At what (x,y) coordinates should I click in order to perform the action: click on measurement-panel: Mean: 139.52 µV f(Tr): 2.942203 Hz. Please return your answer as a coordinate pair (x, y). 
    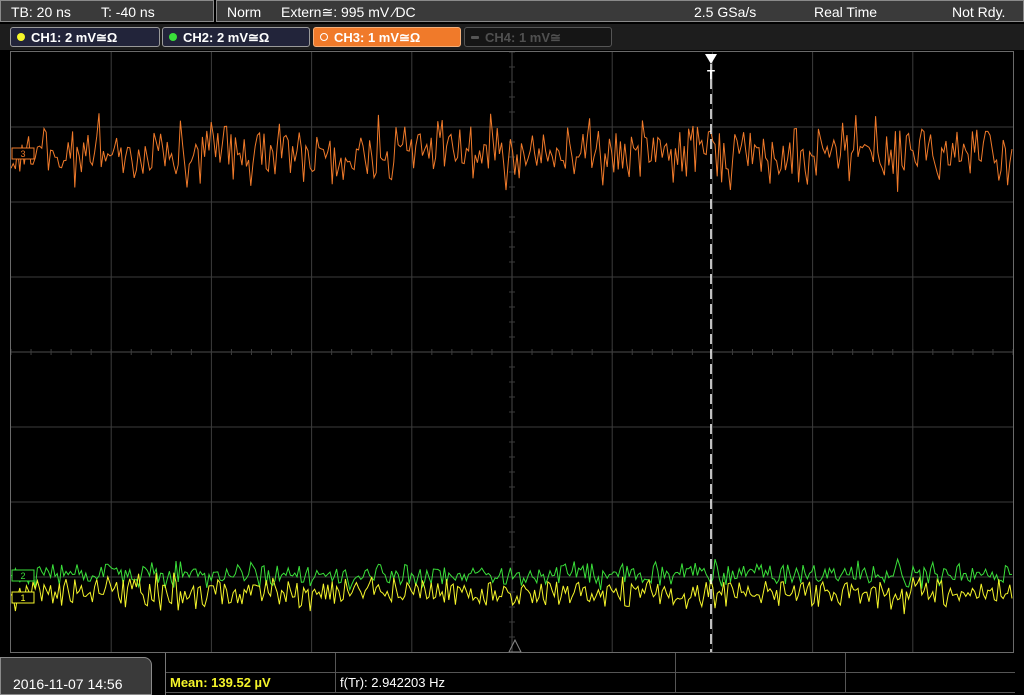
    Looking at the image, I should click on (590, 674).